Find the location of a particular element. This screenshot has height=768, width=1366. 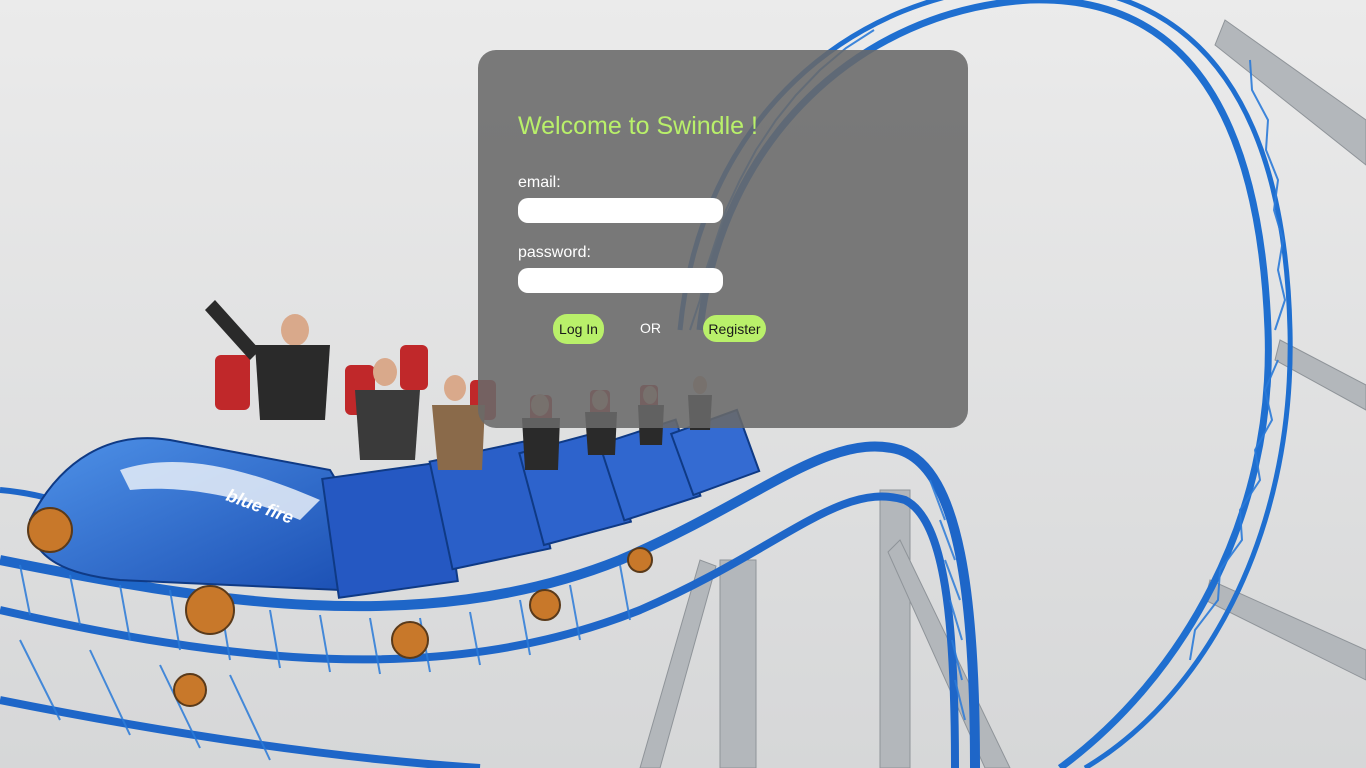

password-label: password: is located at coordinates (554, 252).